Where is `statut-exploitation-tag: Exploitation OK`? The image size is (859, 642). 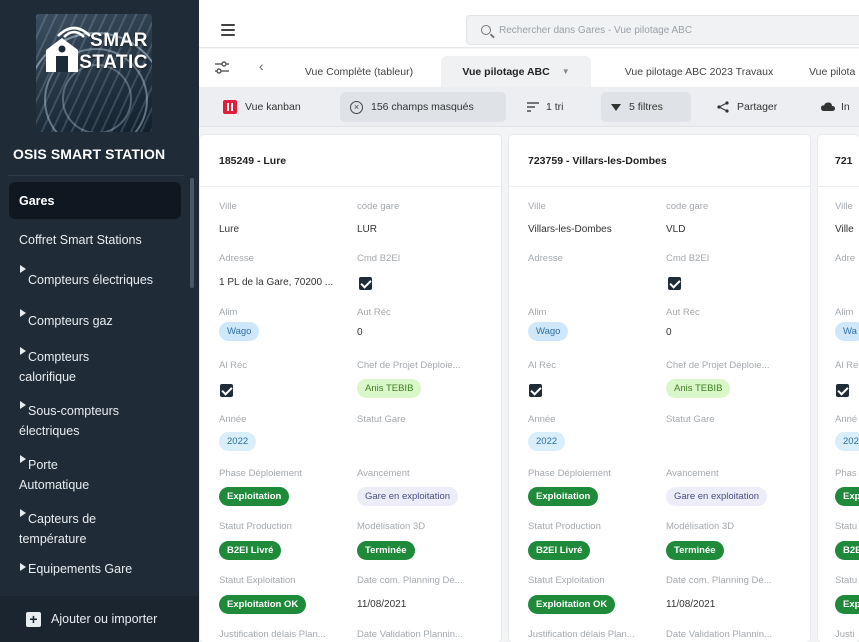
statut-exploitation-tag: Exploitation OK is located at coordinates (263, 604).